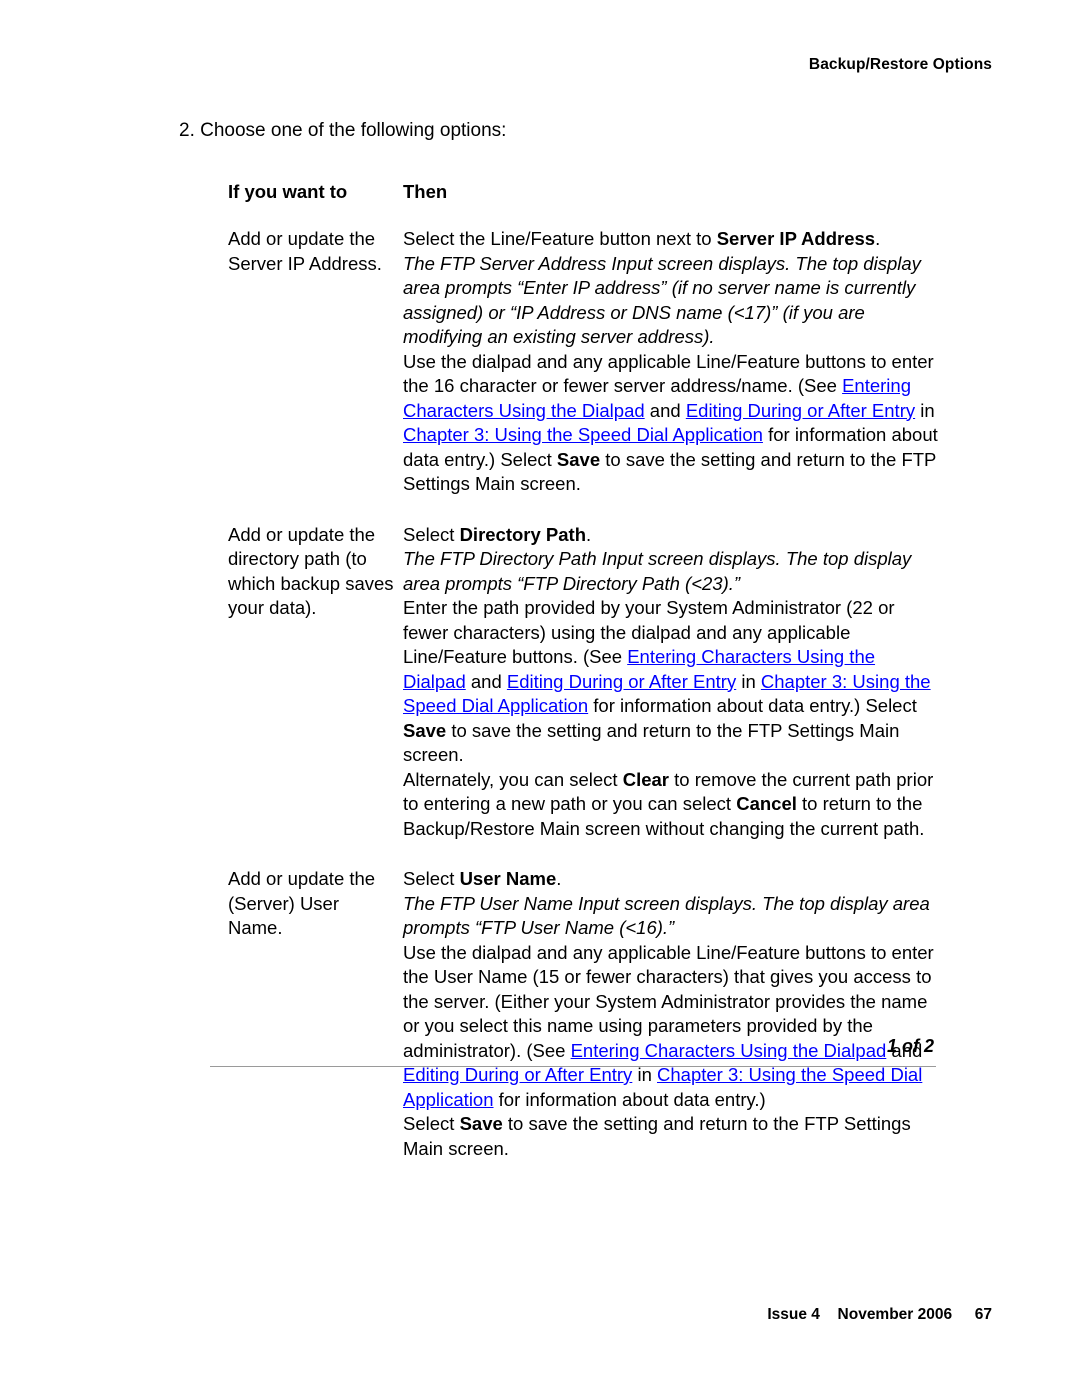 The image size is (1080, 1397). Describe the element at coordinates (302, 903) in the screenshot. I see `cell-if-text: Add or update the (Server) User Name.` at that location.